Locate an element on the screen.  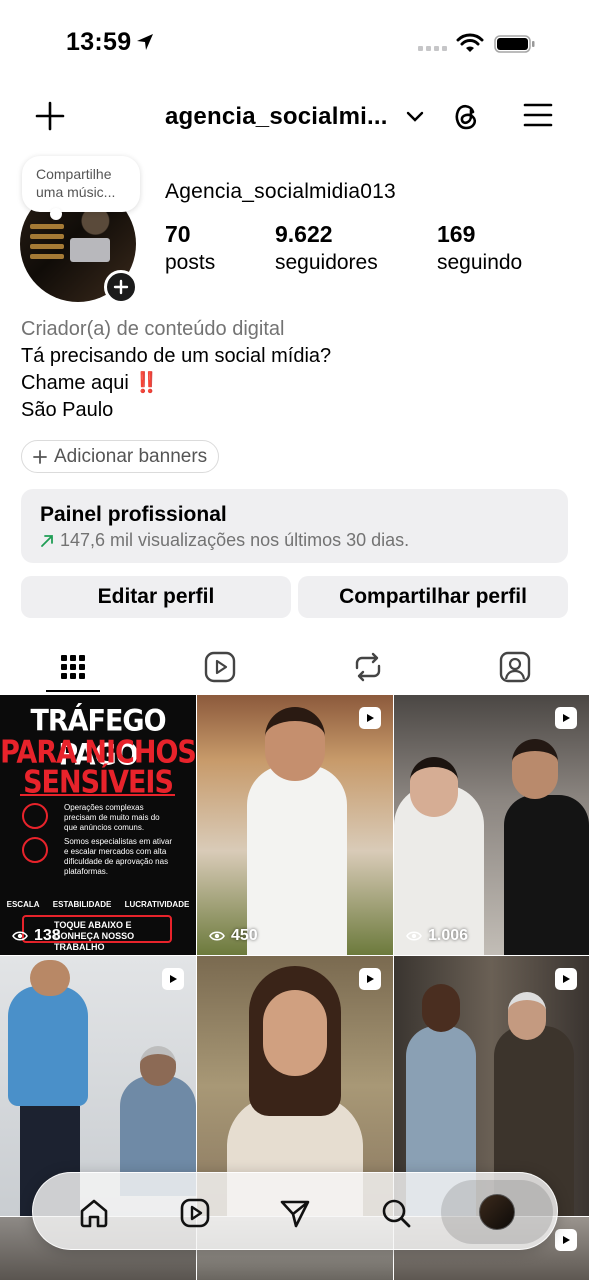
stat-posts: 70 posts is located at coordinates (190, 248).